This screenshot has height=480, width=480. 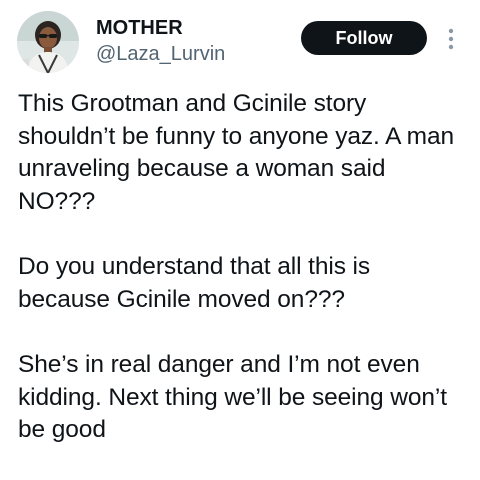 I want to click on more-vertical-icon, so click(x=451, y=39).